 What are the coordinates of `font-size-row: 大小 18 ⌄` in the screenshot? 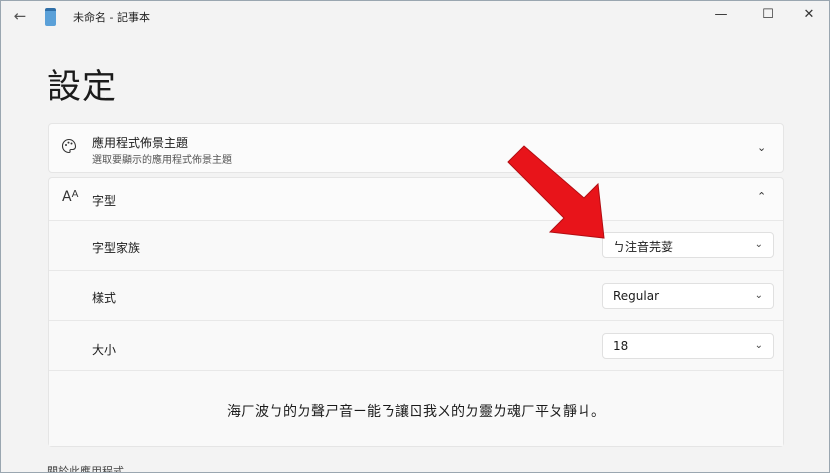 It's located at (416, 345).